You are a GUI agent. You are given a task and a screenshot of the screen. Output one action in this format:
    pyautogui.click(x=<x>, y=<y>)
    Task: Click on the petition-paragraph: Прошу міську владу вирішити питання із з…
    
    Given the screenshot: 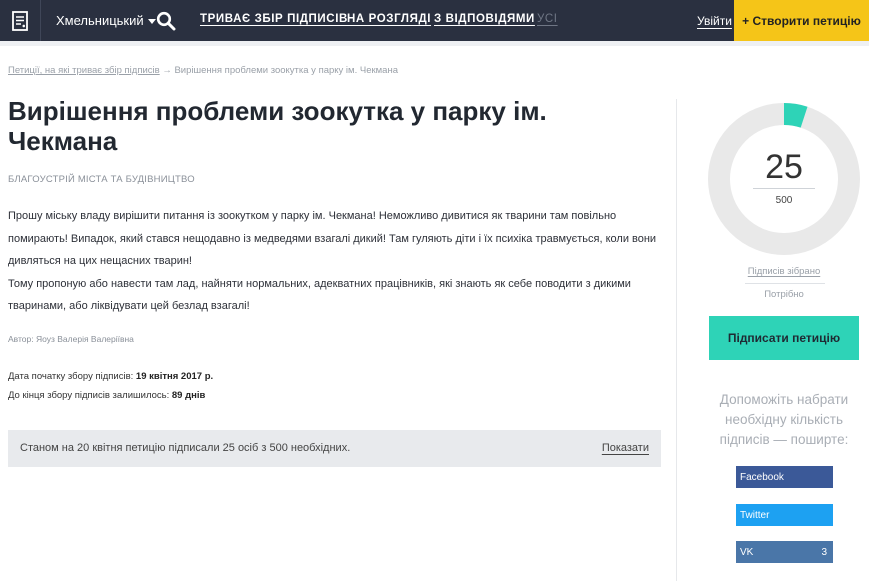 What is the action you would take?
    pyautogui.click(x=332, y=238)
    